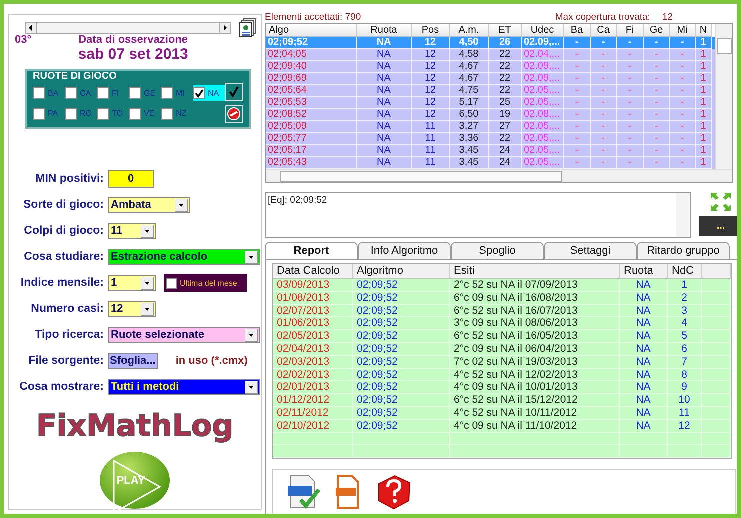  I want to click on field-label: Indice mensile:, so click(62, 283).